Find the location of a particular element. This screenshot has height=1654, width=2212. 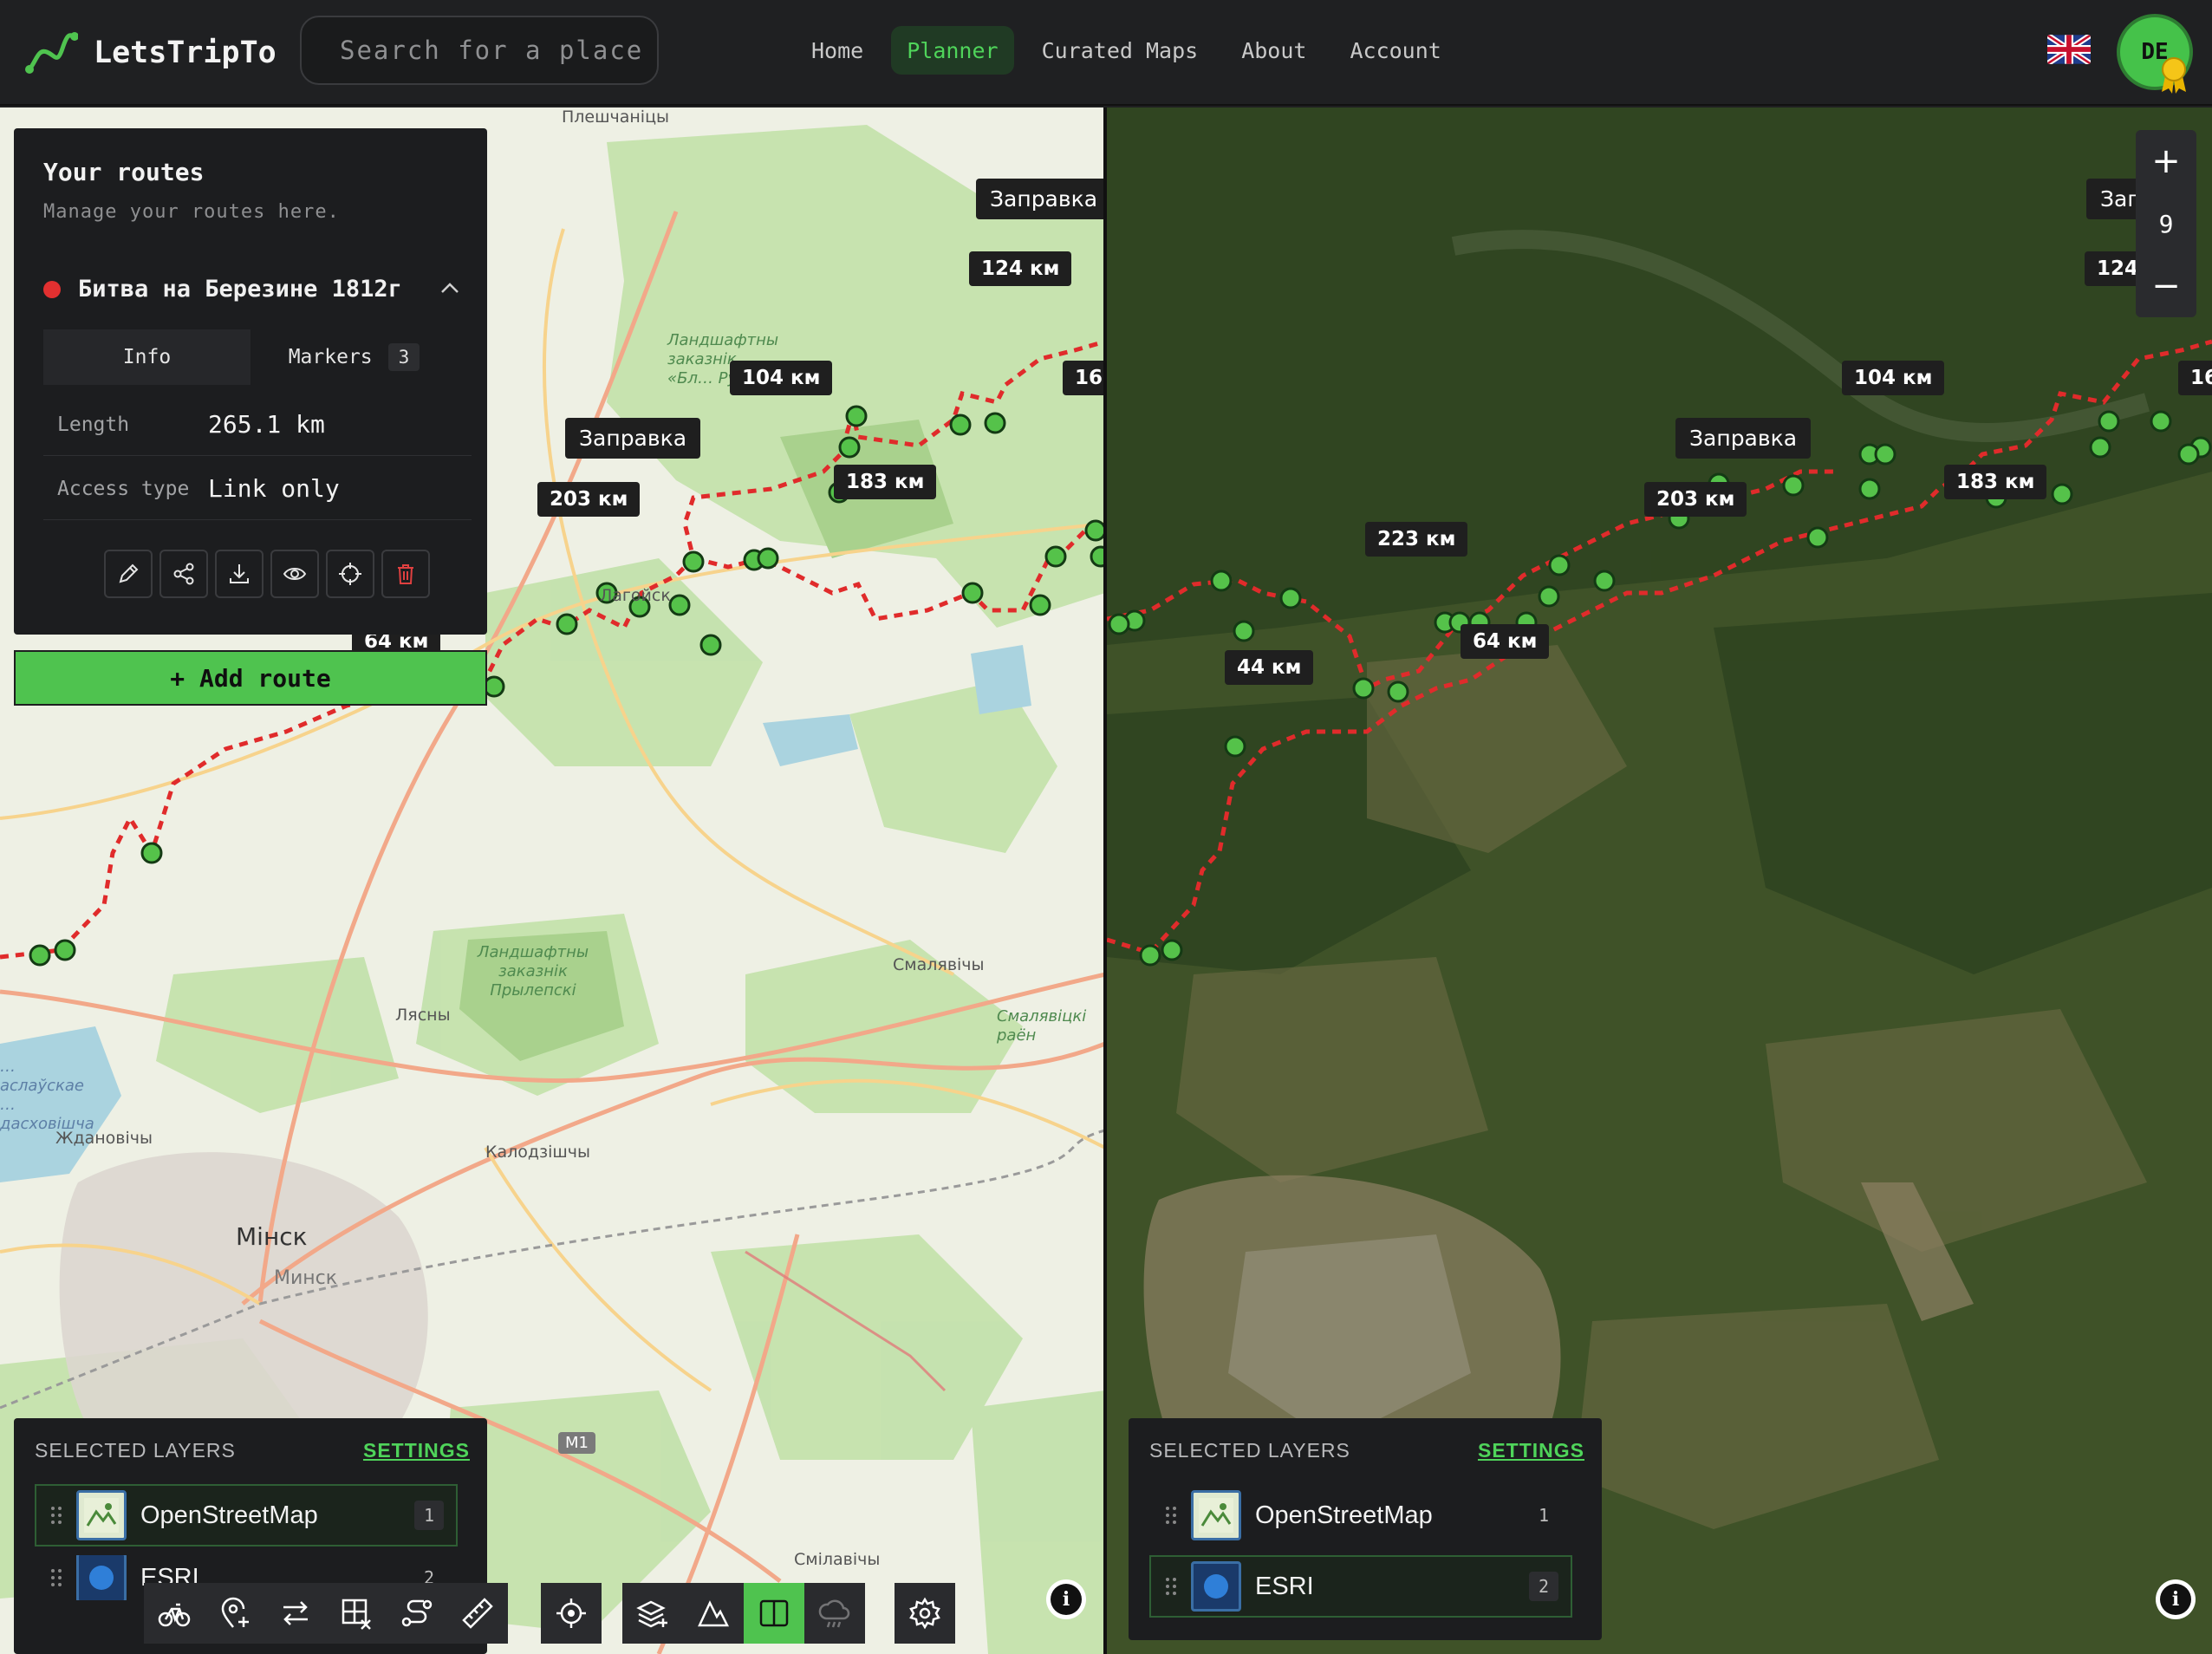

map-settings-button is located at coordinates (925, 1613).